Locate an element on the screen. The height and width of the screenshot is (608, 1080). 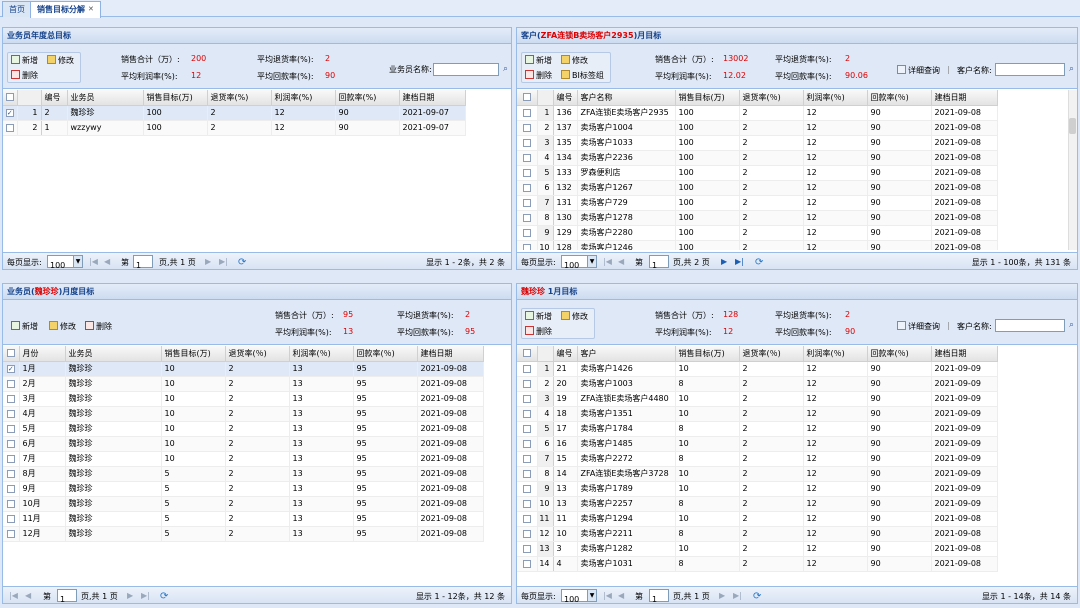
table-row: 6 16 卖场客户1485 10 2 12 90 2021-09-09 is located at coordinates (757, 444).